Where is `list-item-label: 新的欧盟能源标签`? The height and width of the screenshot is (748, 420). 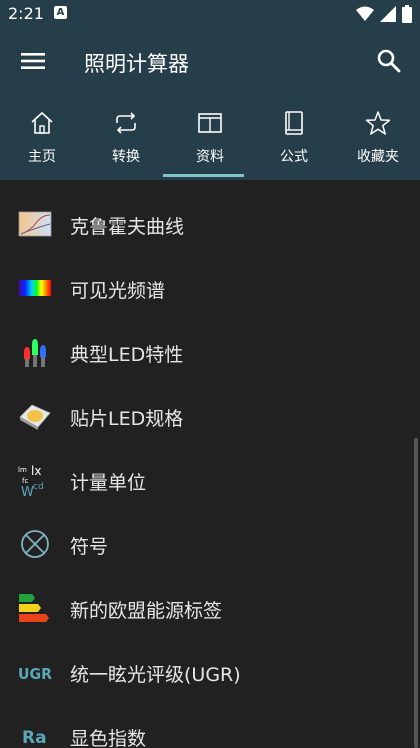 list-item-label: 新的欧盟能源标签 is located at coordinates (146, 611).